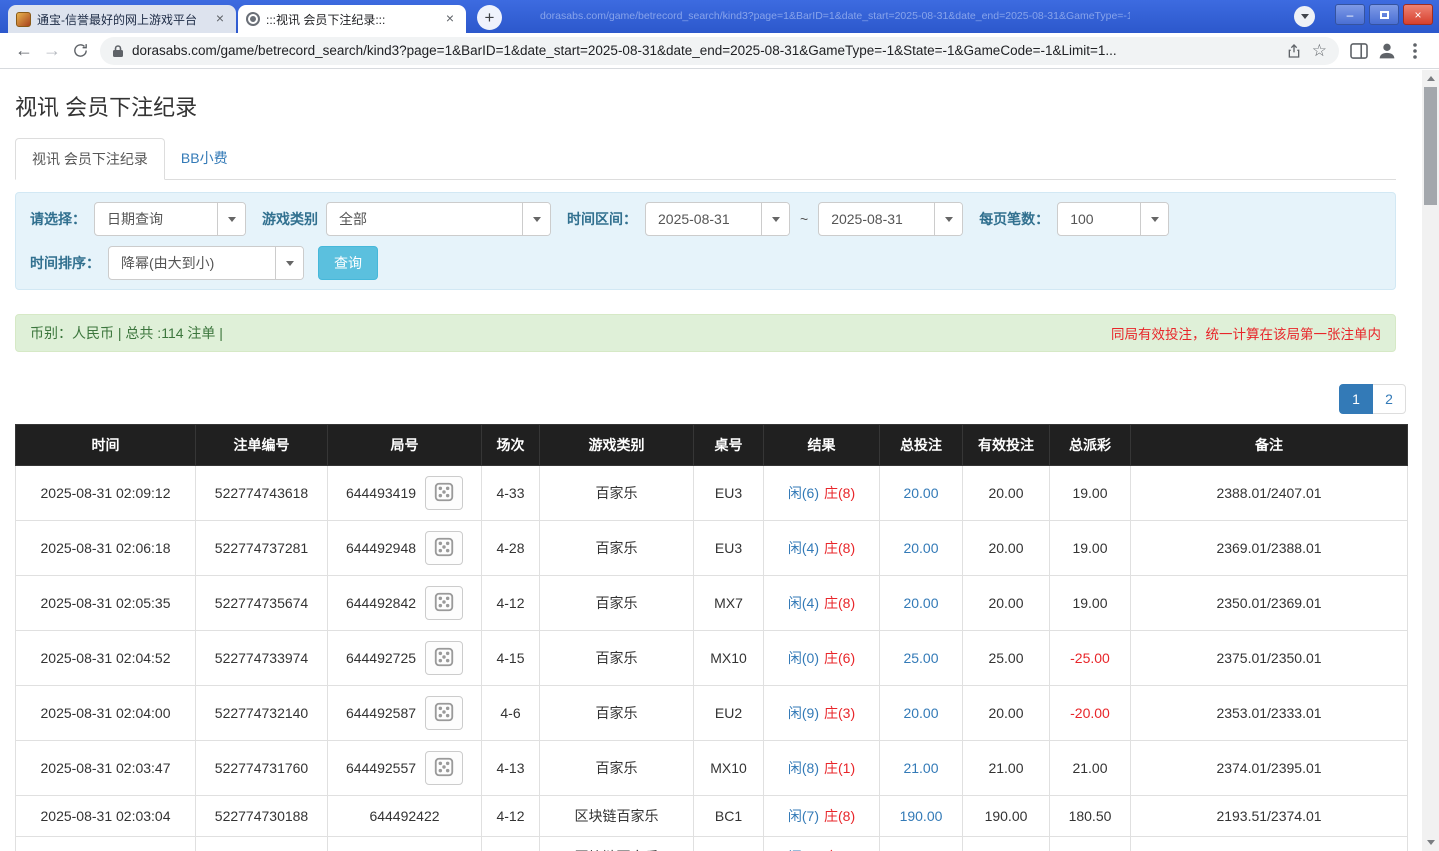 Image resolution: width=1439 pixels, height=851 pixels. What do you see at coordinates (1389, 399) in the screenshot?
I see `page-number-button: 2` at bounding box center [1389, 399].